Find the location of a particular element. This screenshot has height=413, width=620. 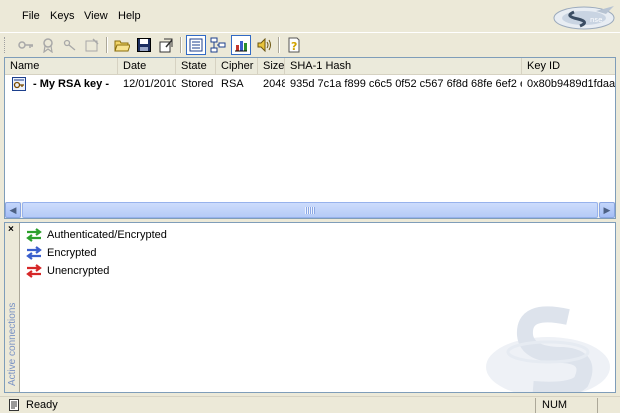

panel-sidebar: × Active connections is located at coordinates (12, 307).